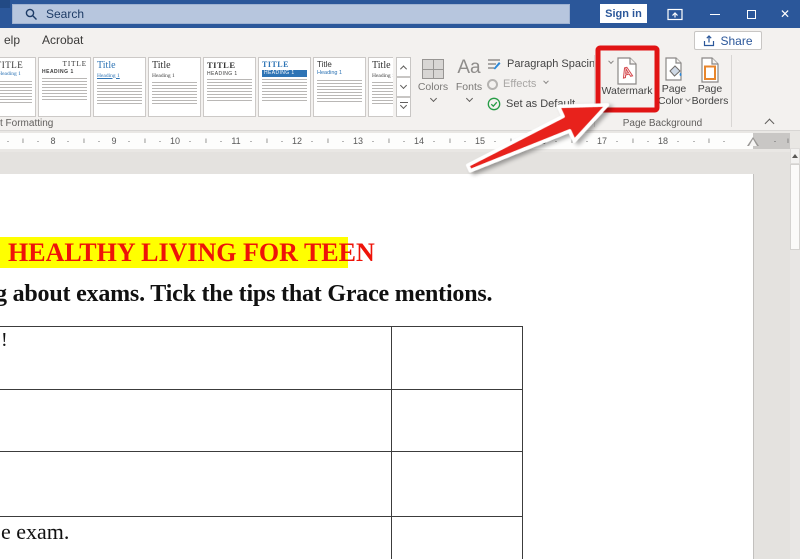 Image resolution: width=800 pixels, height=559 pixels. Describe the element at coordinates (709, 40) in the screenshot. I see `share-icon` at that location.